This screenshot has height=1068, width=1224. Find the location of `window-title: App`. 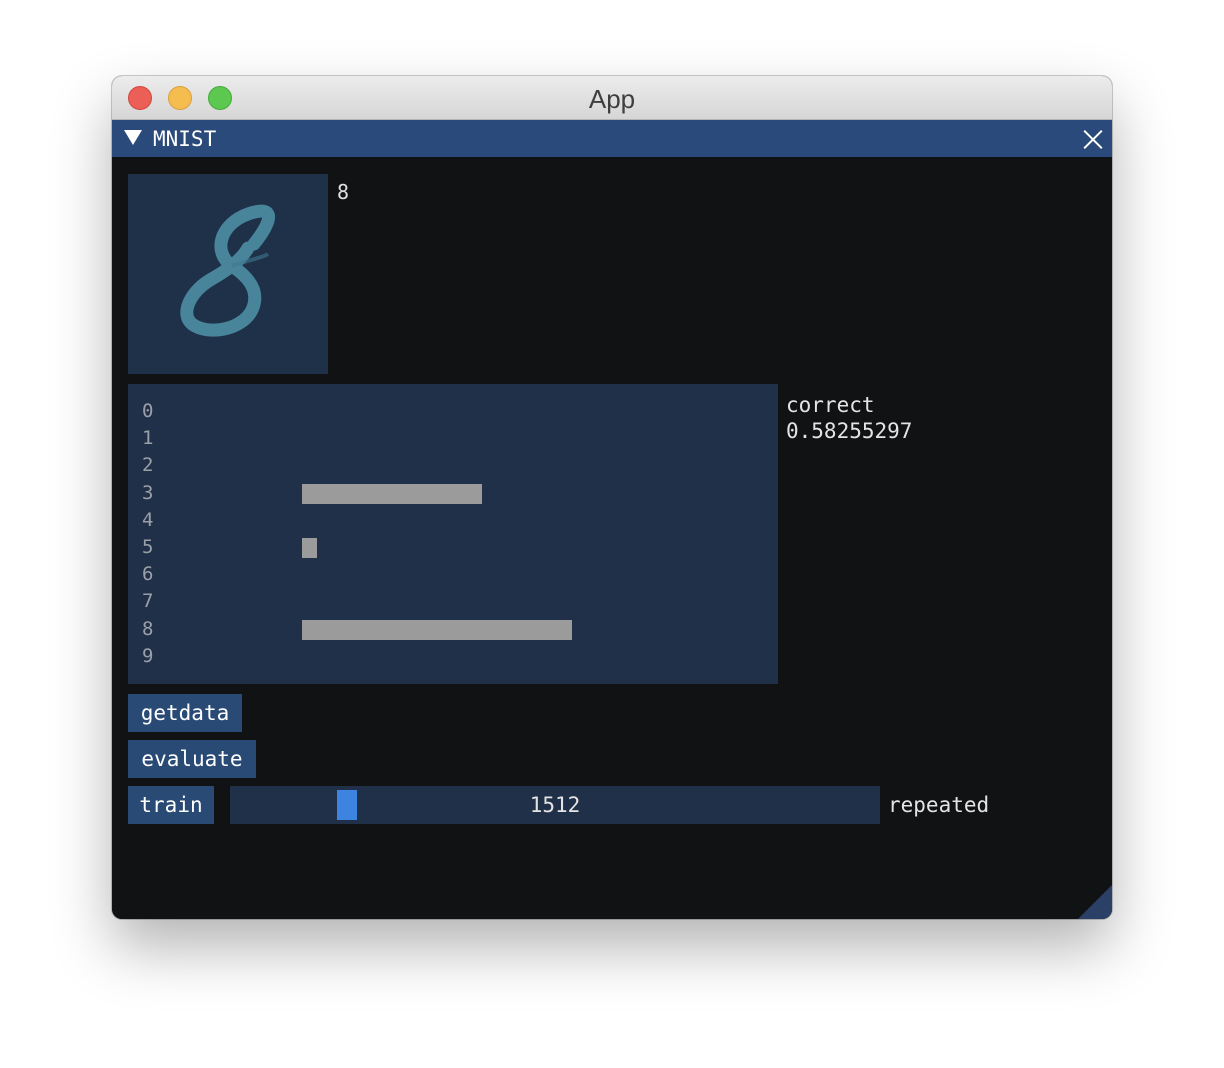

window-title: App is located at coordinates (612, 99).